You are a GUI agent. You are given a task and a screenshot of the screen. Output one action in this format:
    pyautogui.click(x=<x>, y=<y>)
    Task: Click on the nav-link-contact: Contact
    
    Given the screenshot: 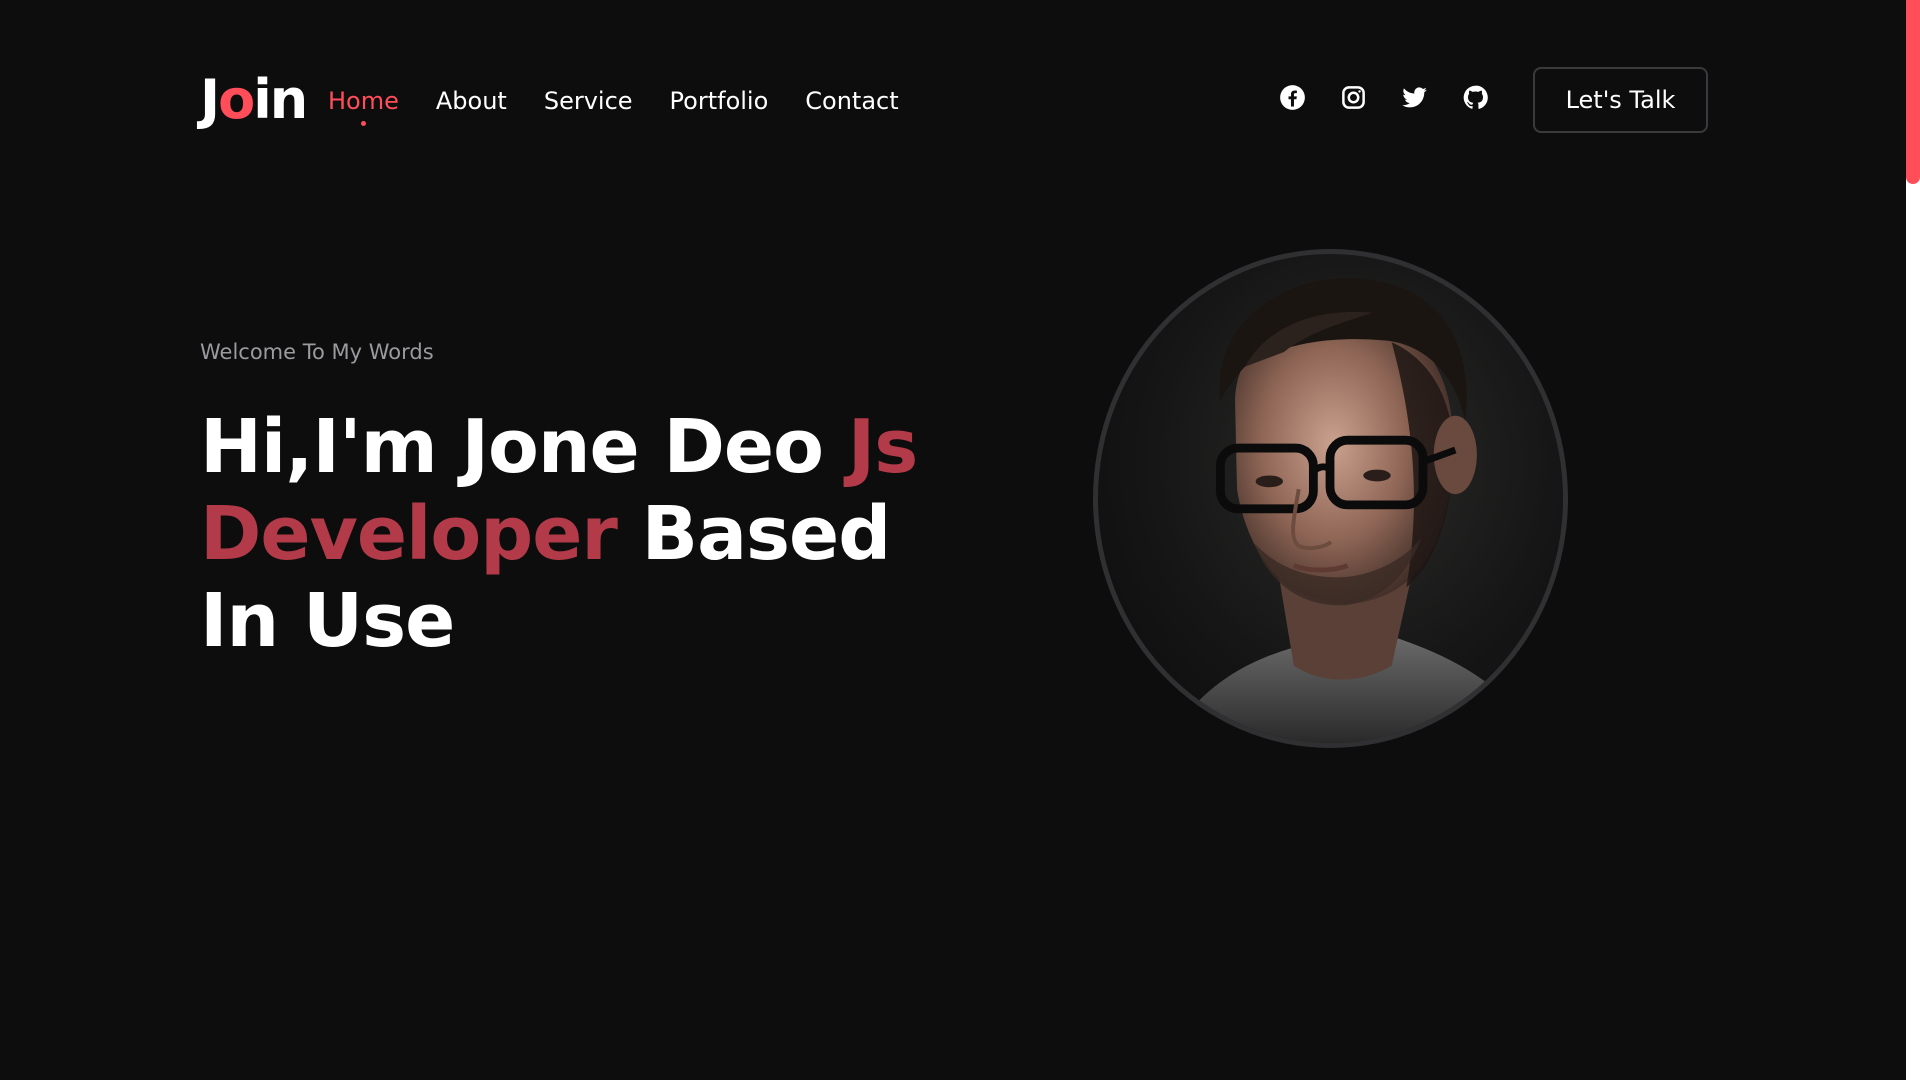 What is the action you would take?
    pyautogui.click(x=851, y=101)
    